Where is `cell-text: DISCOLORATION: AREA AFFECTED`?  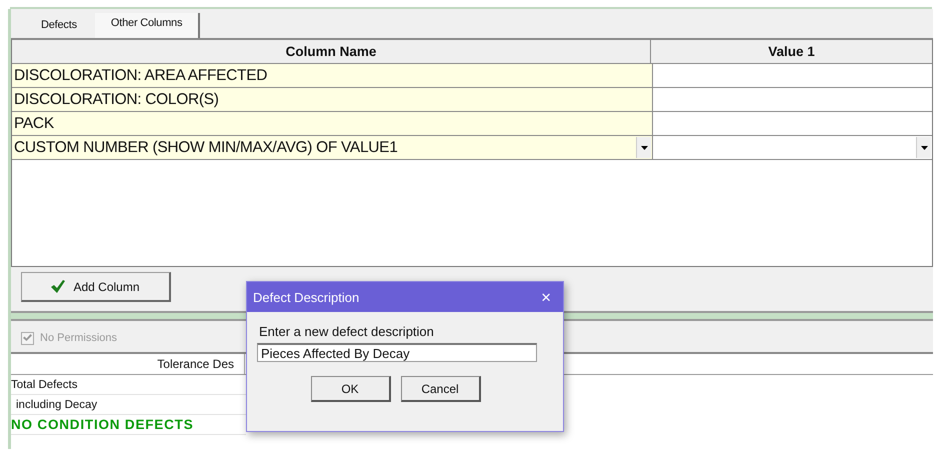
cell-text: DISCOLORATION: AREA AFFECTED is located at coordinates (141, 75).